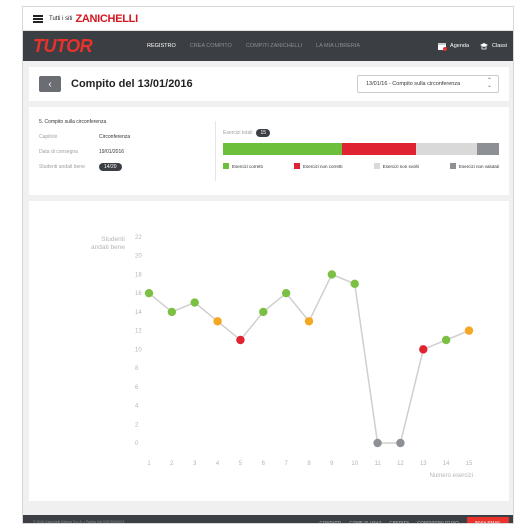 This screenshot has width=530, height=530. I want to click on info-value: Circonferenza, so click(115, 137).